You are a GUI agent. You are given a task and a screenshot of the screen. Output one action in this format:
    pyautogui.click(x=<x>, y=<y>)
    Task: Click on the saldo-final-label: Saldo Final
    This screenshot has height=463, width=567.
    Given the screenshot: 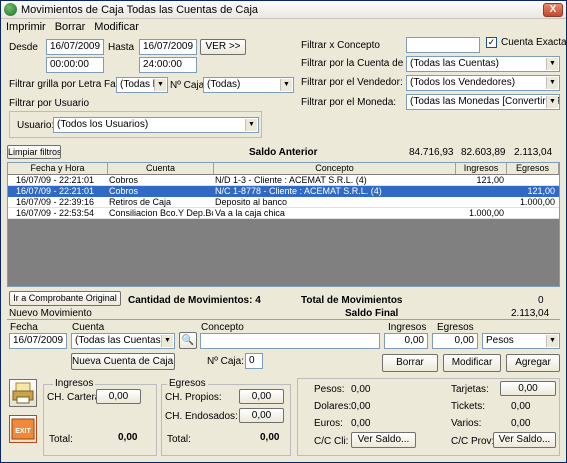 What is the action you would take?
    pyautogui.click(x=372, y=313)
    